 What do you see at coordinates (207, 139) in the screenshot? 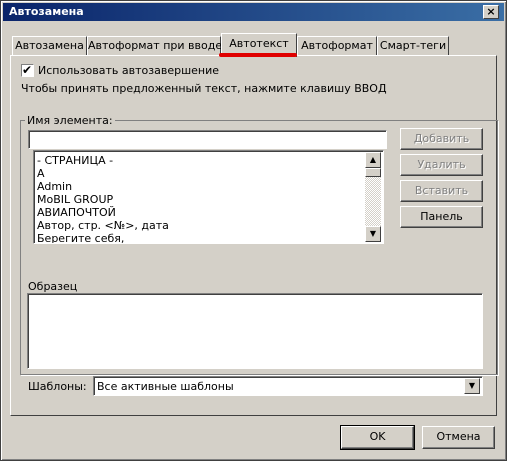
I see `entry-name-input` at bounding box center [207, 139].